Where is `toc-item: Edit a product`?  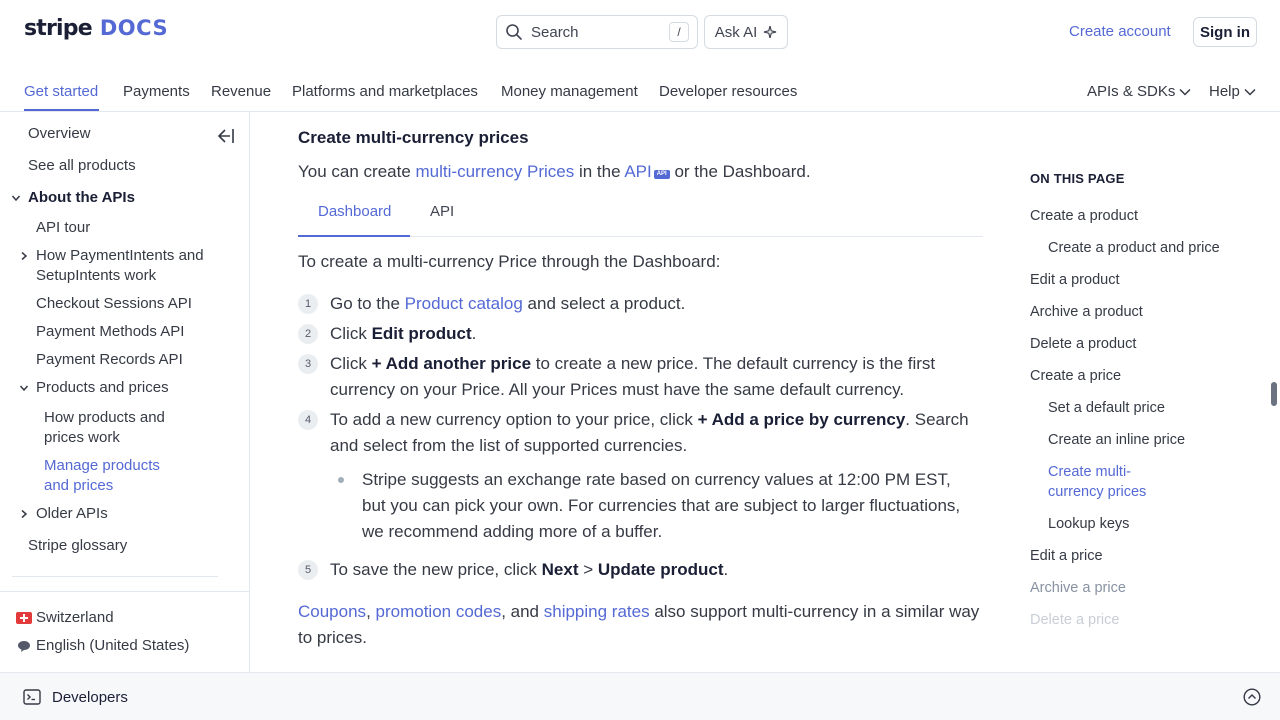
toc-item: Edit a product is located at coordinates (1074, 280).